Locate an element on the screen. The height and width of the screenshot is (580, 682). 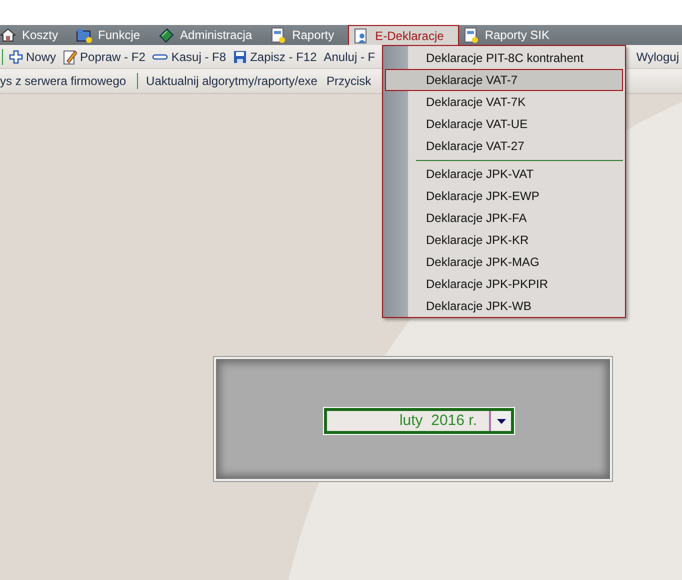
menu-item: Funkcje is located at coordinates (113, 35).